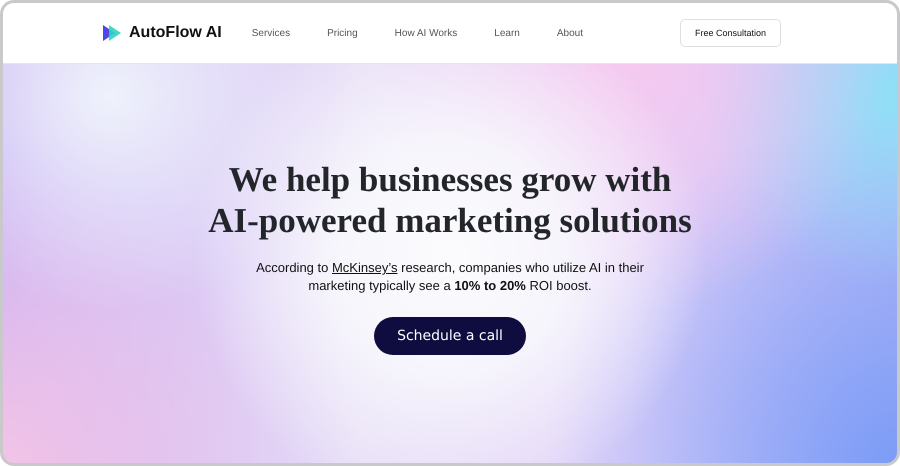  Describe the element at coordinates (569, 33) in the screenshot. I see `nav-link: About` at that location.